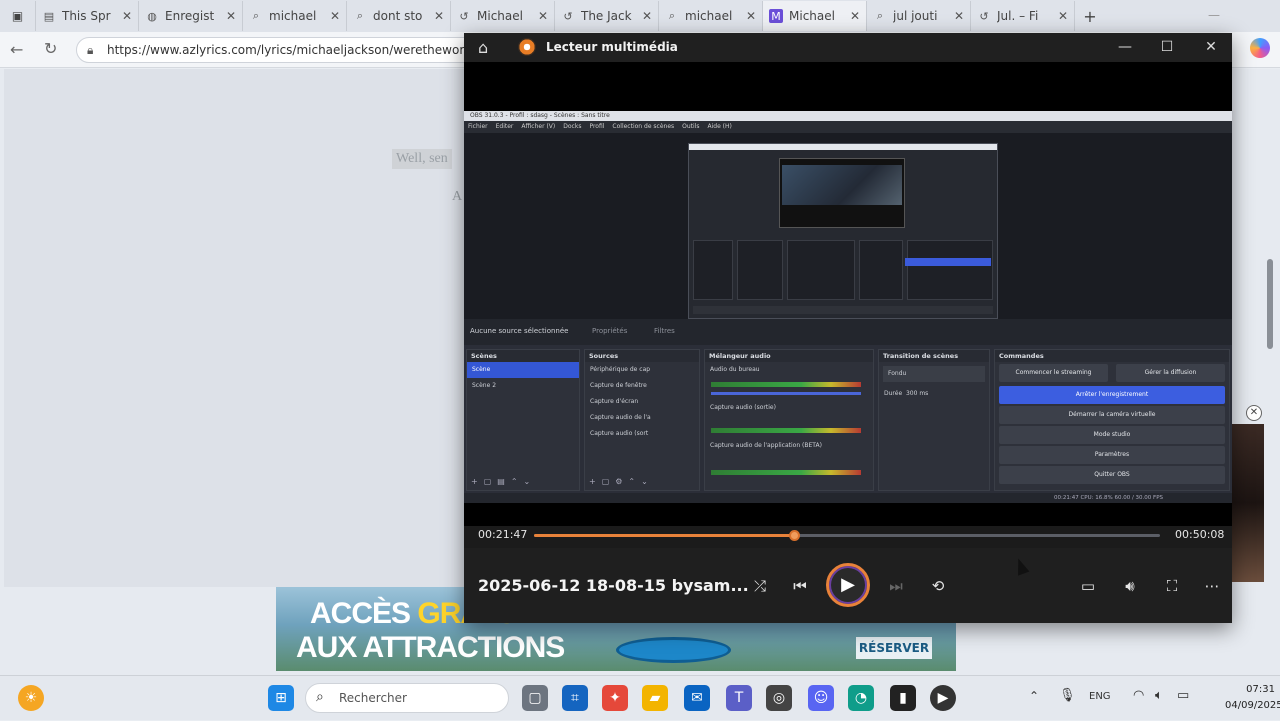 The width and height of the screenshot is (1280, 721). I want to click on microphone-icon: 🎙︎, so click(1067, 695).